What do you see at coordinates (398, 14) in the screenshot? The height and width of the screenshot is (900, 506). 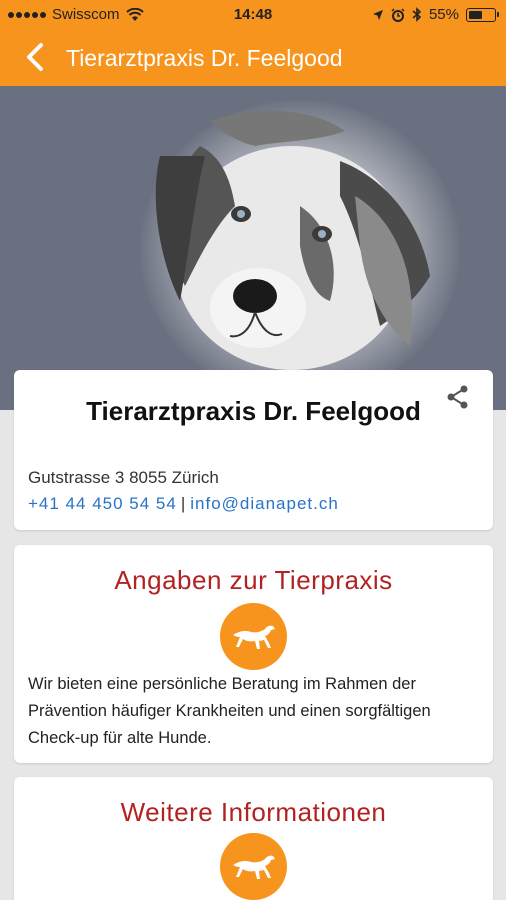 I see `alarm-icon` at bounding box center [398, 14].